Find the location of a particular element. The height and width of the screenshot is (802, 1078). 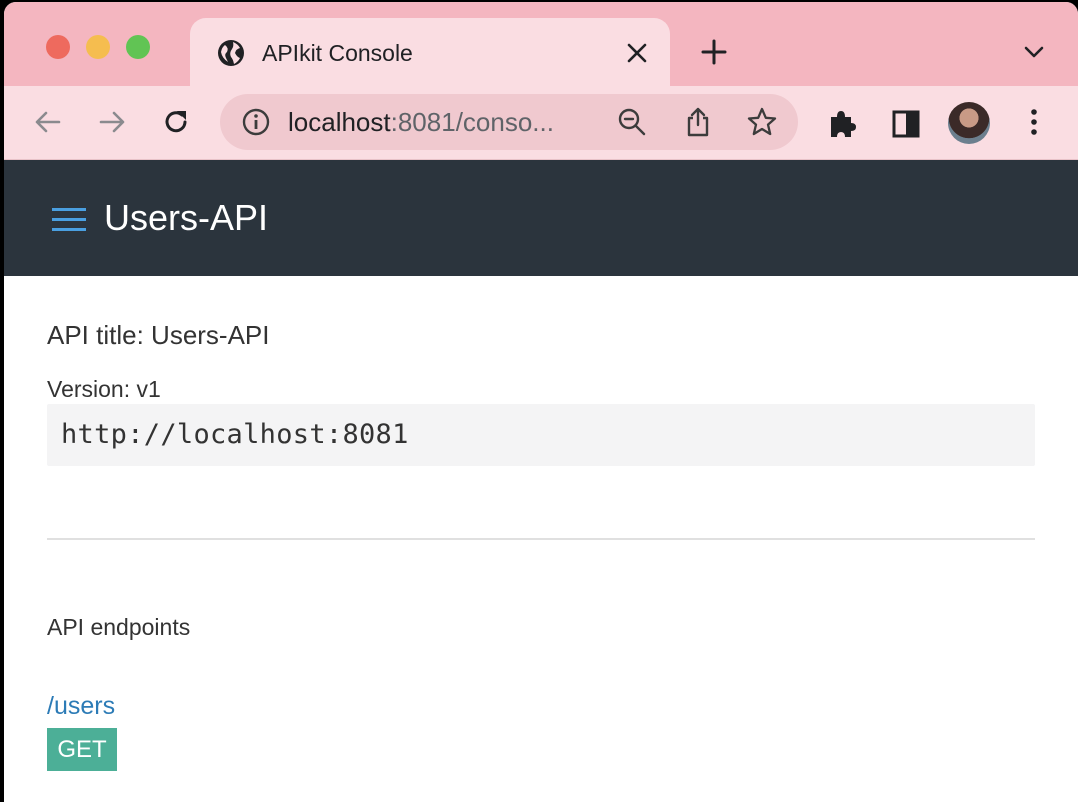

sidepanel-icon is located at coordinates (906, 124).